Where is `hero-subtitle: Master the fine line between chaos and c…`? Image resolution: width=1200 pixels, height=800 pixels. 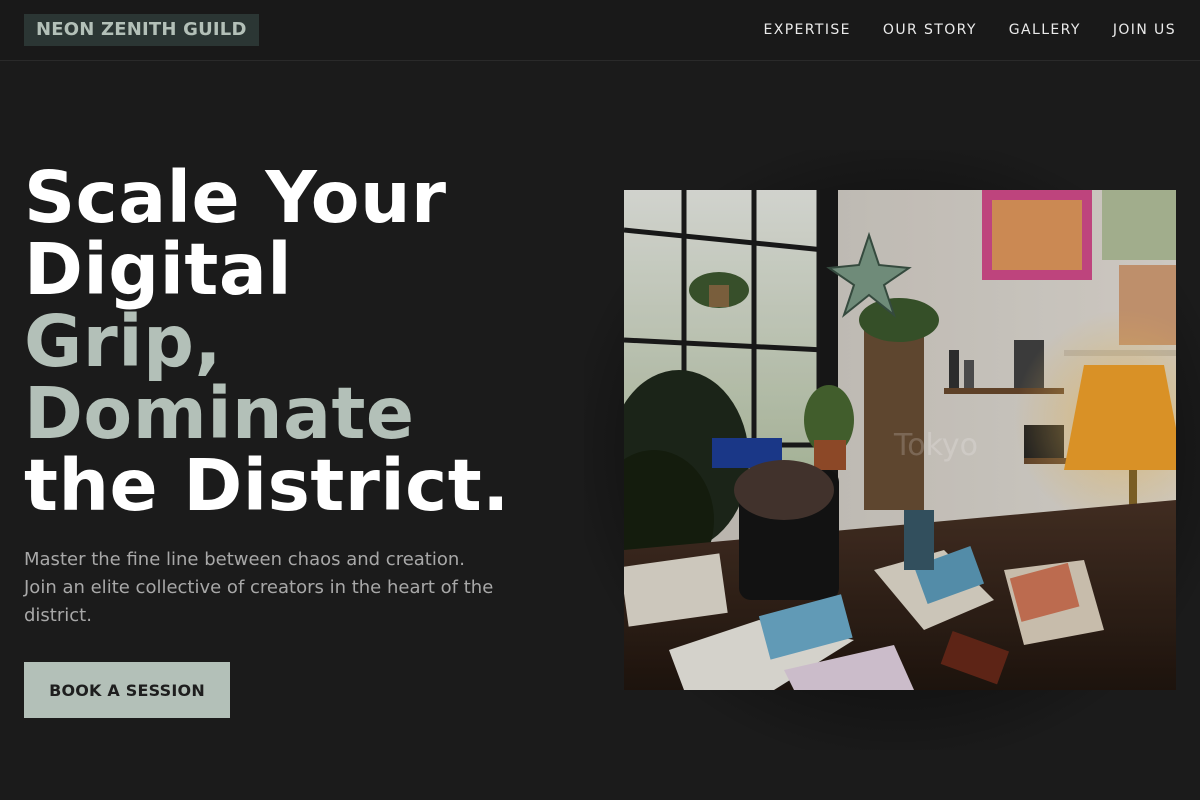 hero-subtitle: Master the fine line between chaos and c… is located at coordinates (259, 587).